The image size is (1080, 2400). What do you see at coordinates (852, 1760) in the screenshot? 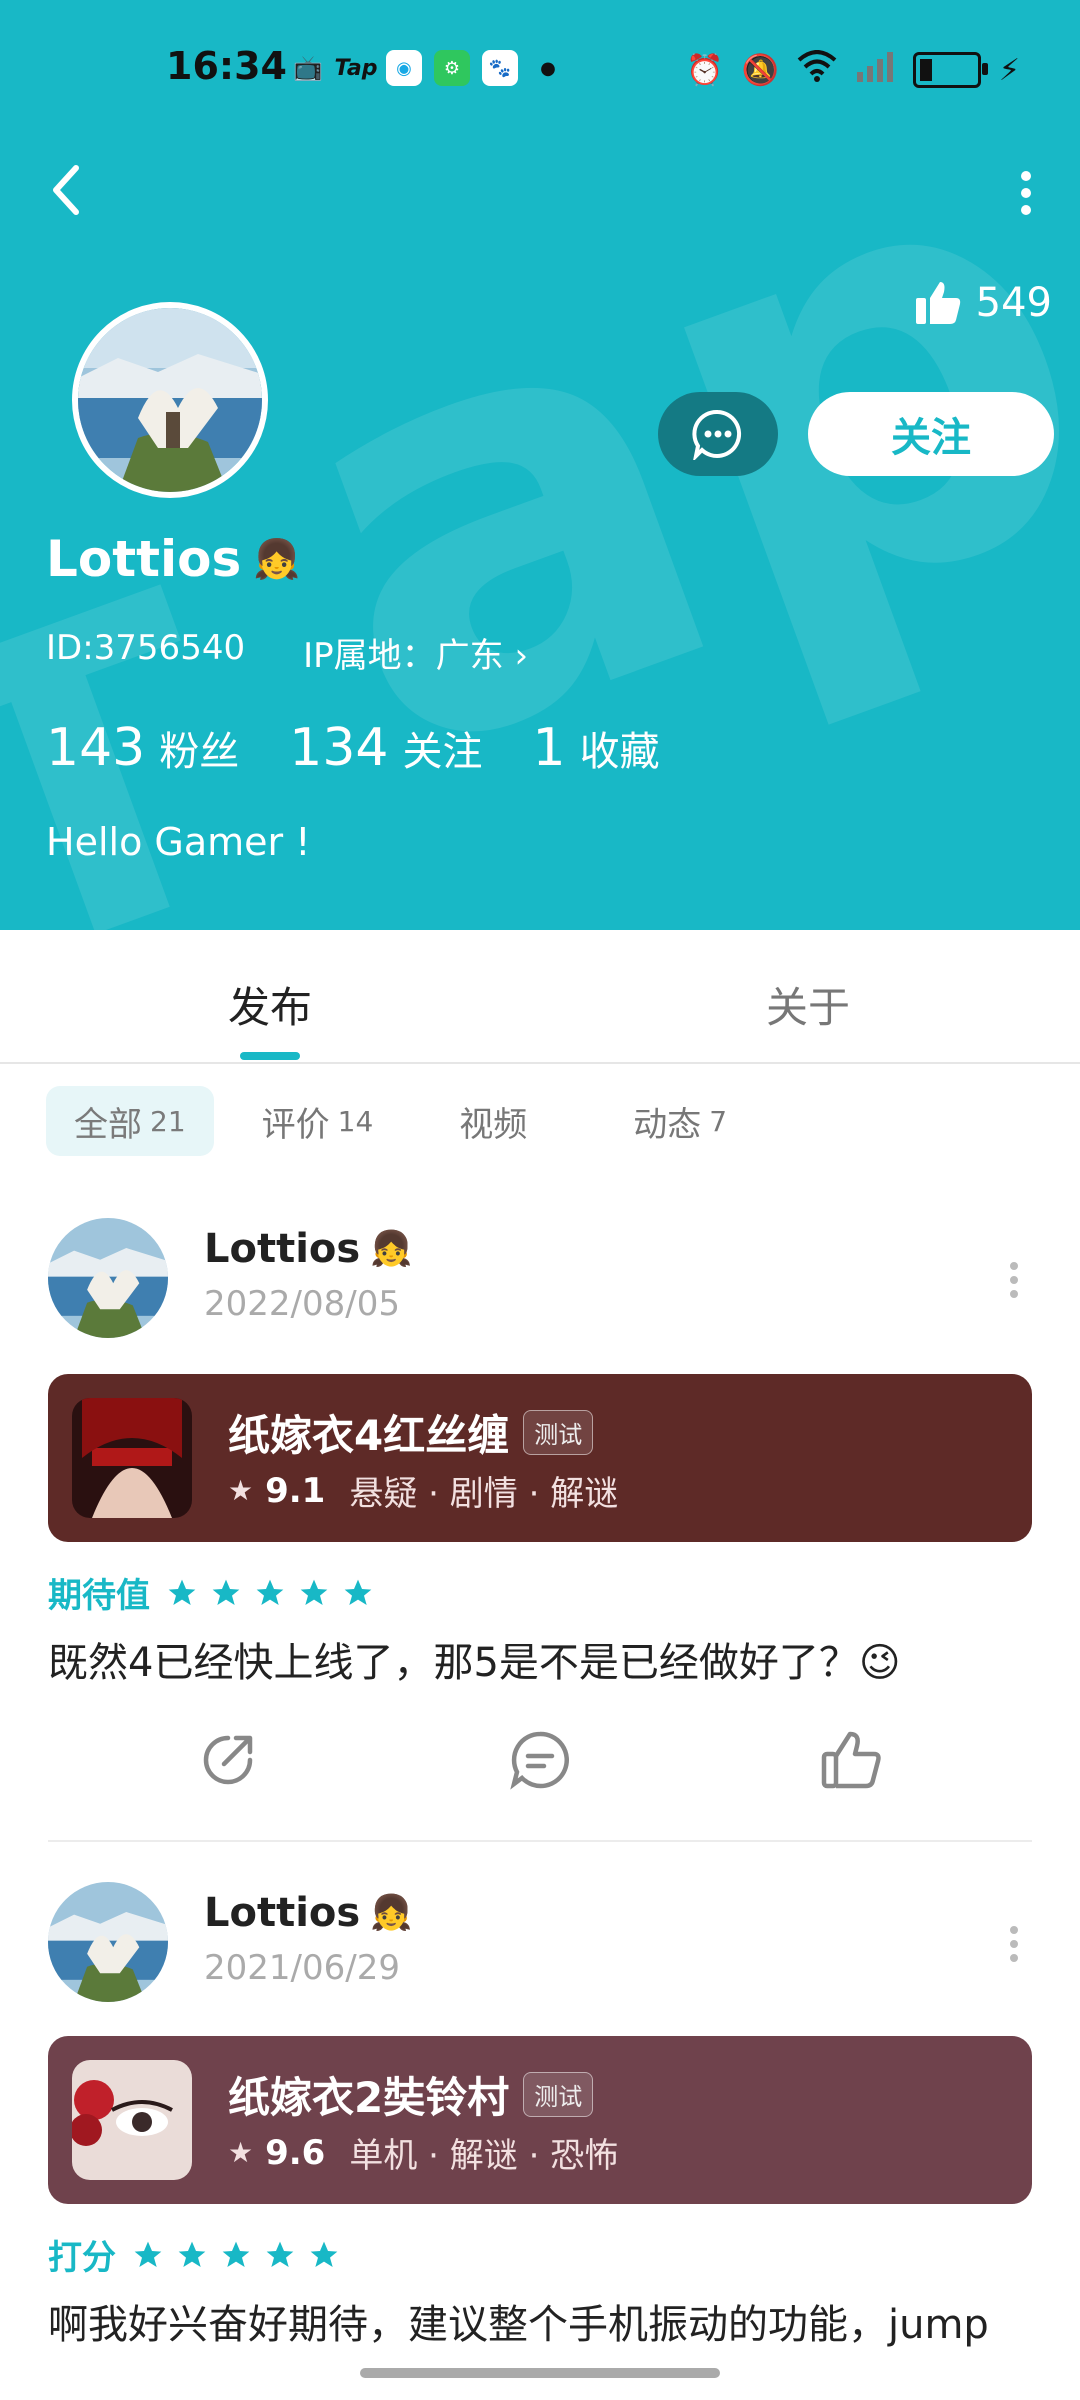
I see `like-icon` at bounding box center [852, 1760].